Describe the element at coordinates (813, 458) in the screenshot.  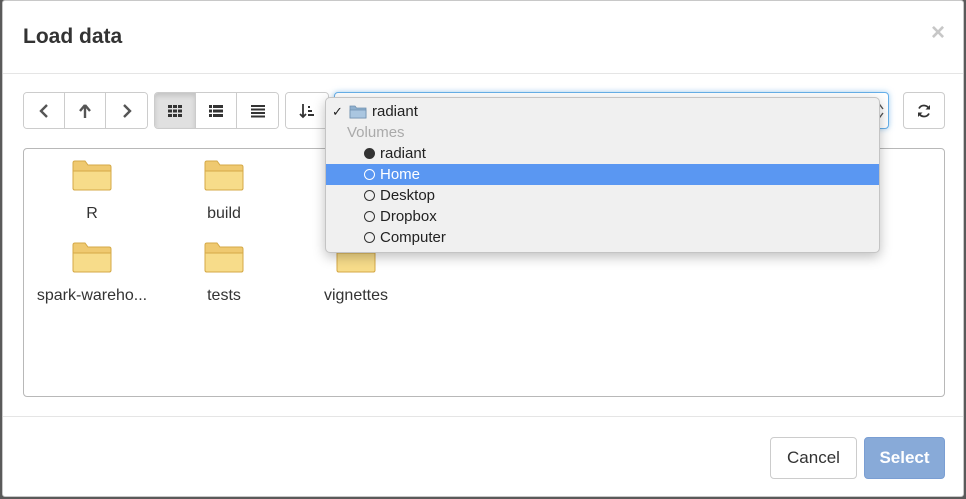
I see `cancel-button: Cancel` at that location.